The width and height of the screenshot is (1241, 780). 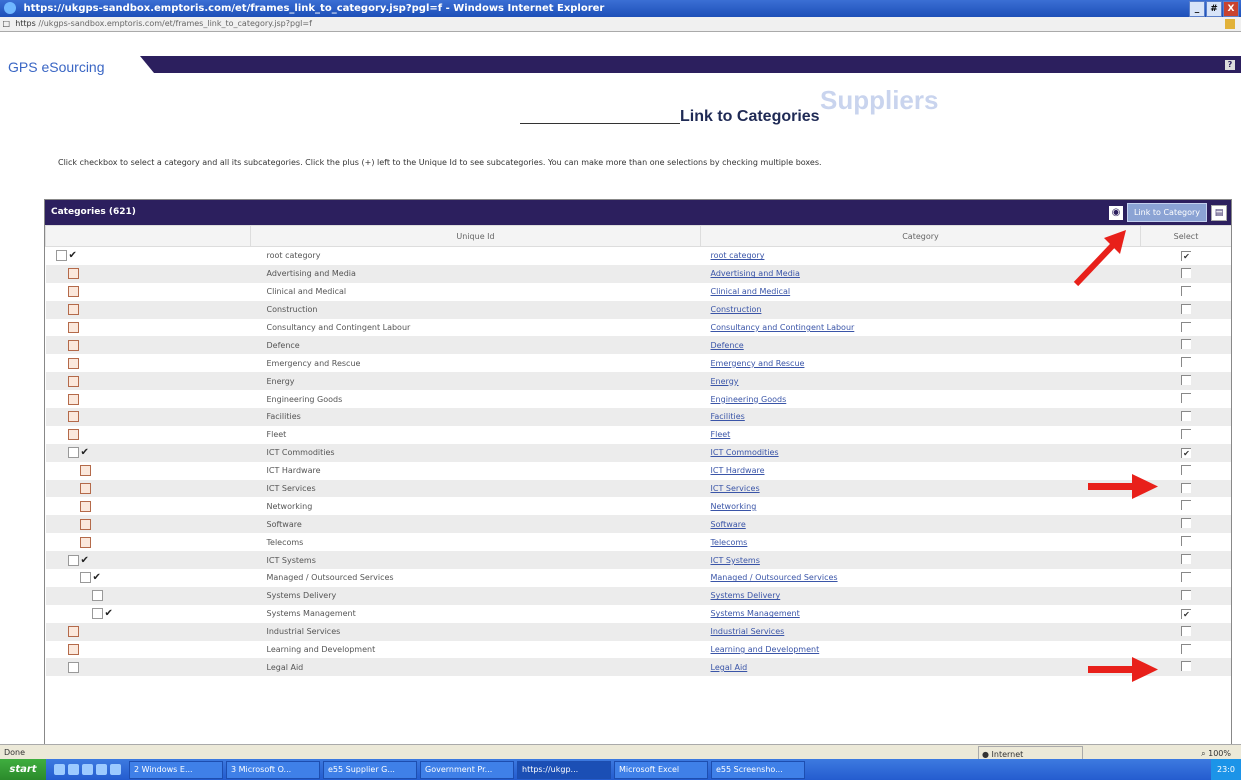 I want to click on column-header-unique-id: Unique Id, so click(x=475, y=236).